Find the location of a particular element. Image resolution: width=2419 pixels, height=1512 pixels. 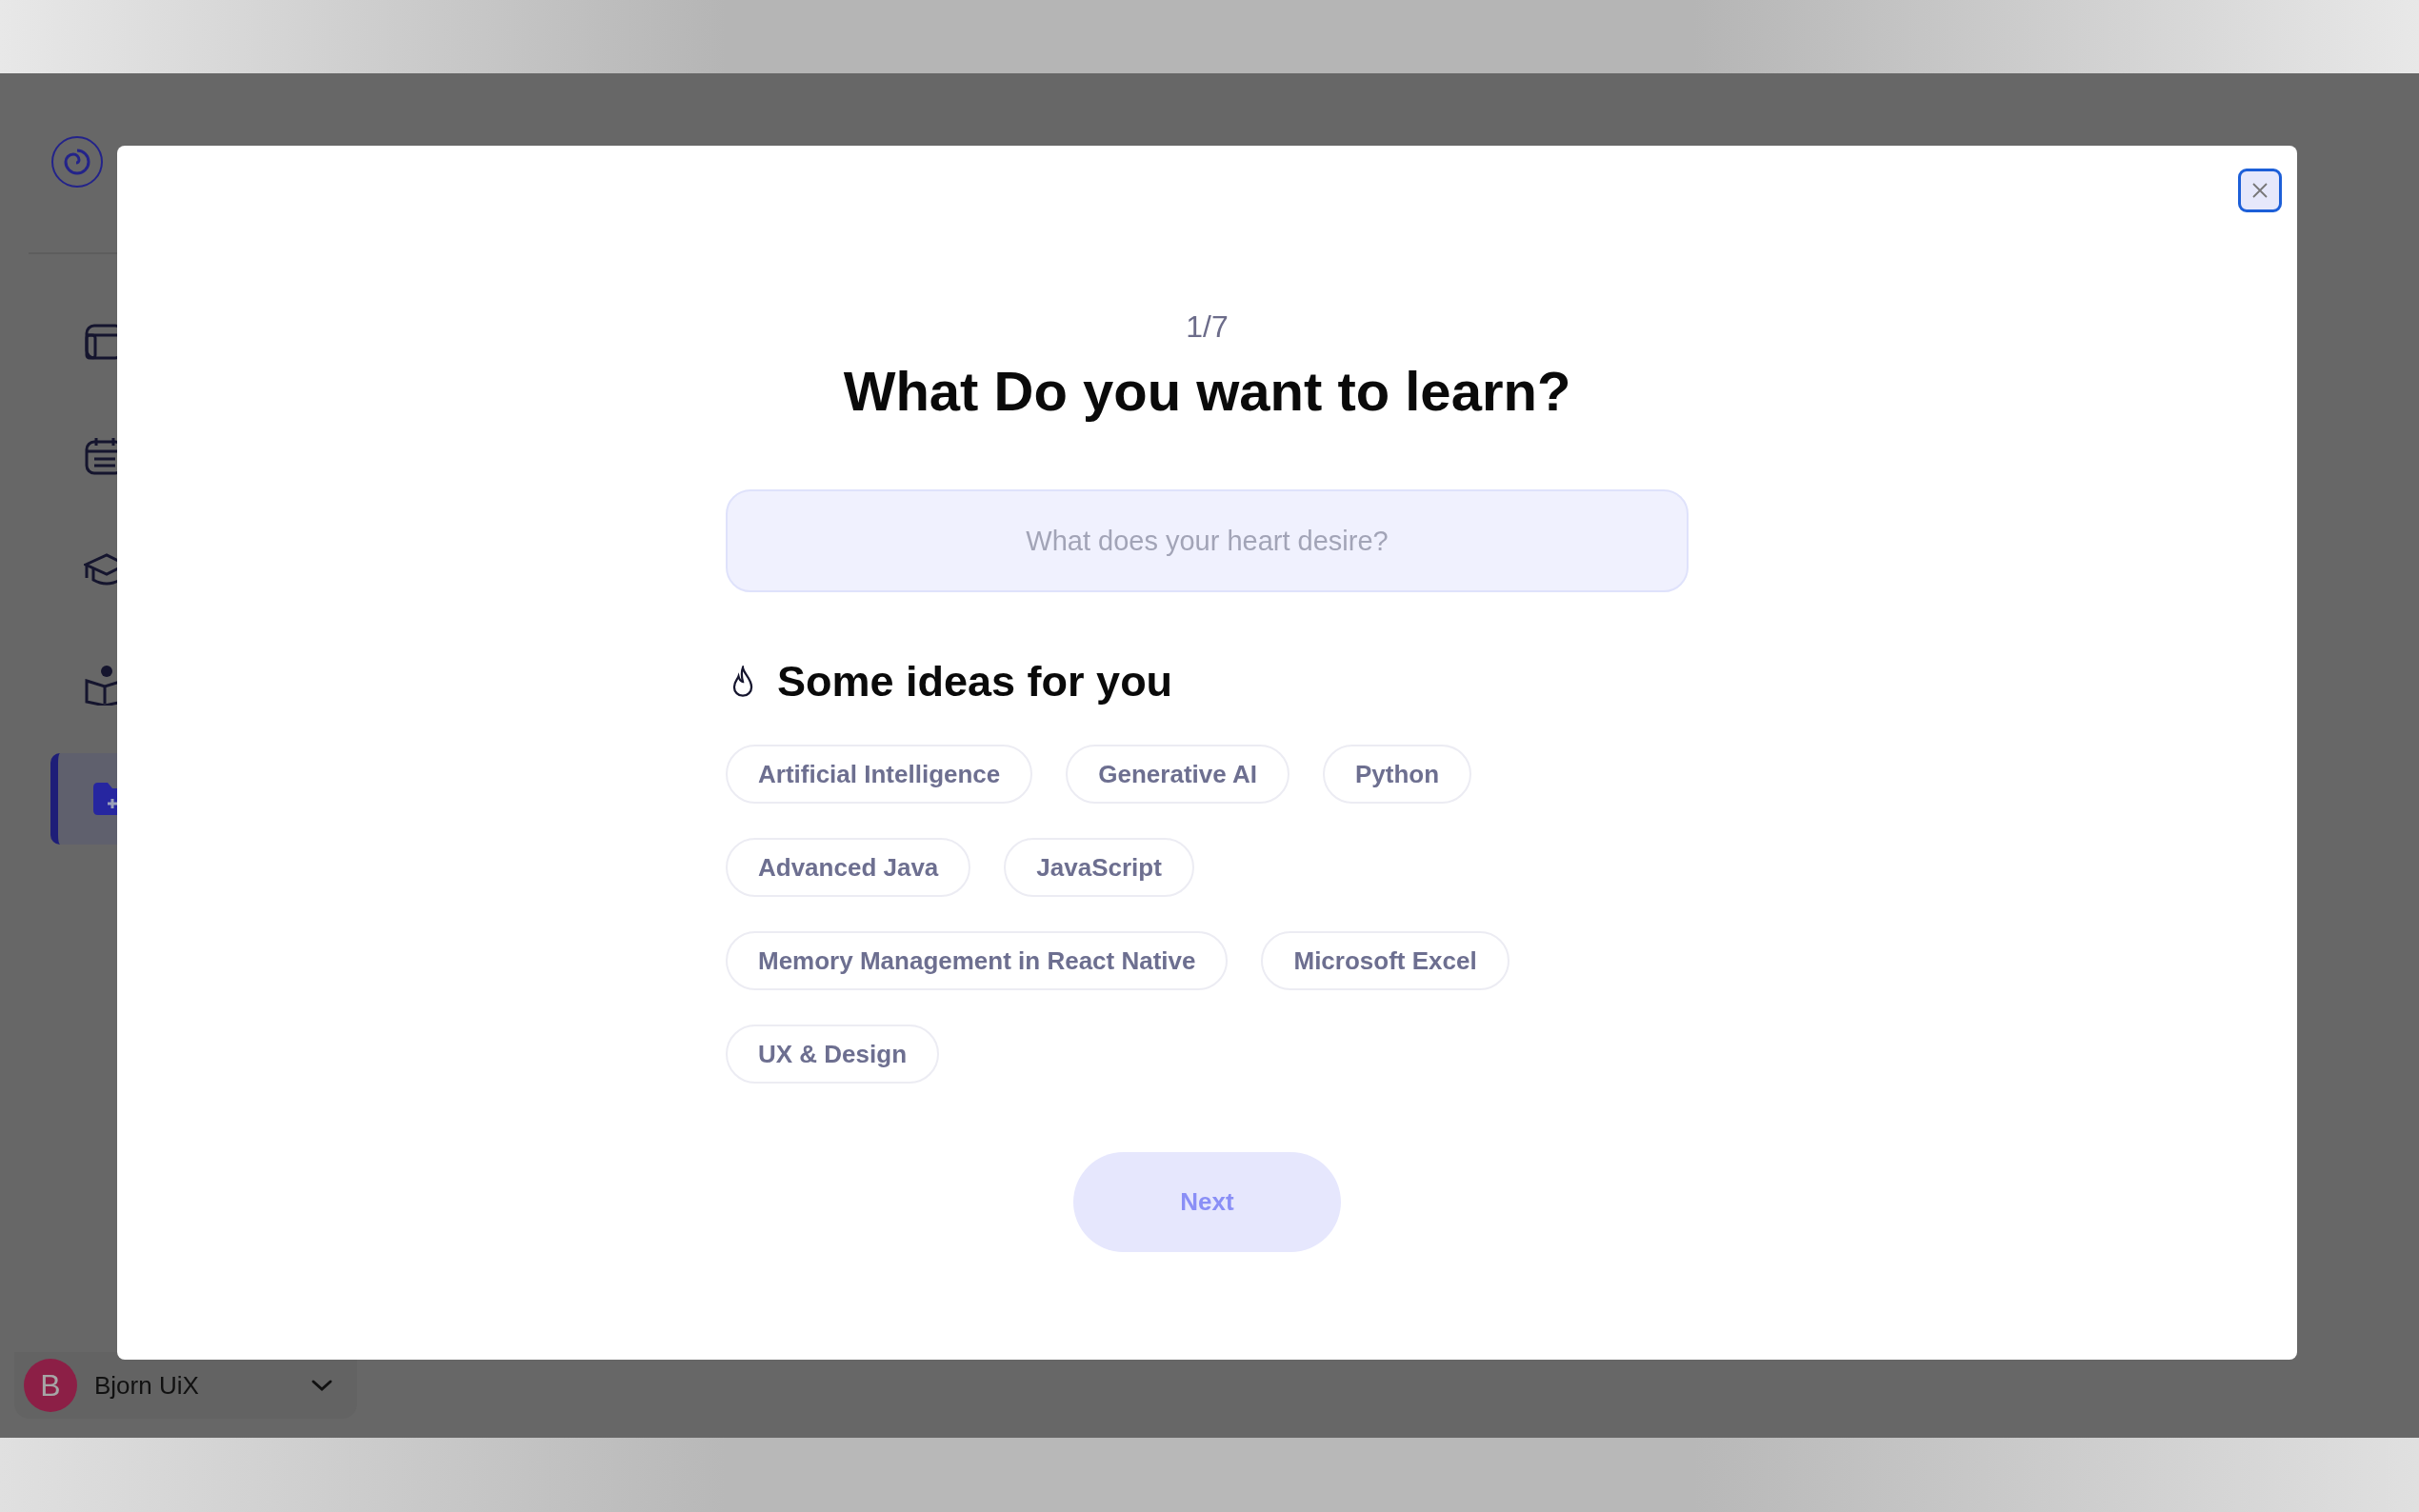

topic-chip: UX & Design is located at coordinates (833, 1054).